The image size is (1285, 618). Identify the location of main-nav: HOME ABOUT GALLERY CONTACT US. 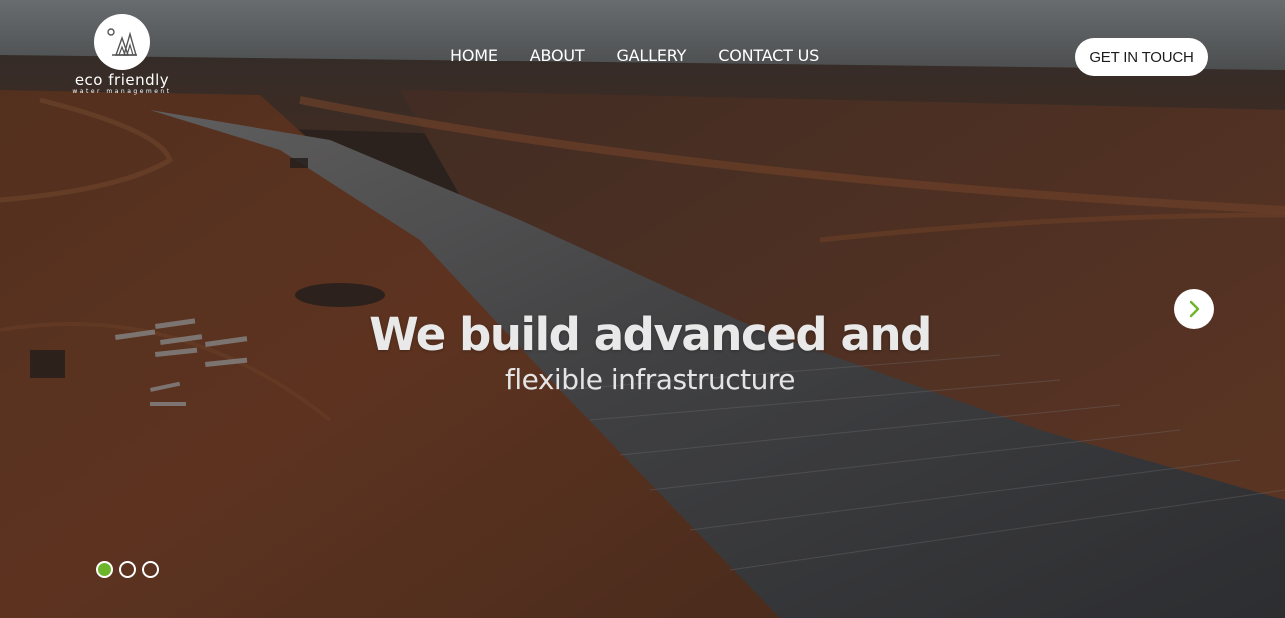
(634, 55).